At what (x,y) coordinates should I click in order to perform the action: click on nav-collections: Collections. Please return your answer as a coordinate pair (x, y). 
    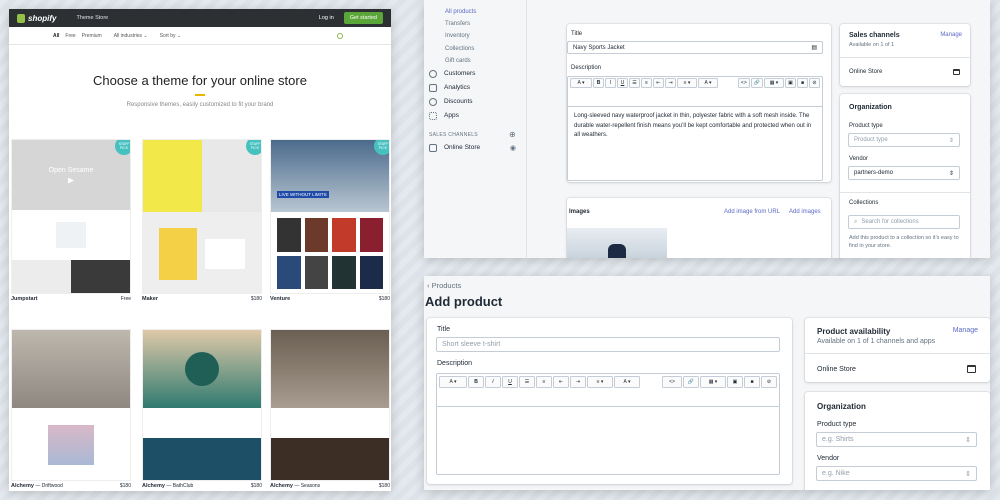
    Looking at the image, I should click on (475, 49).